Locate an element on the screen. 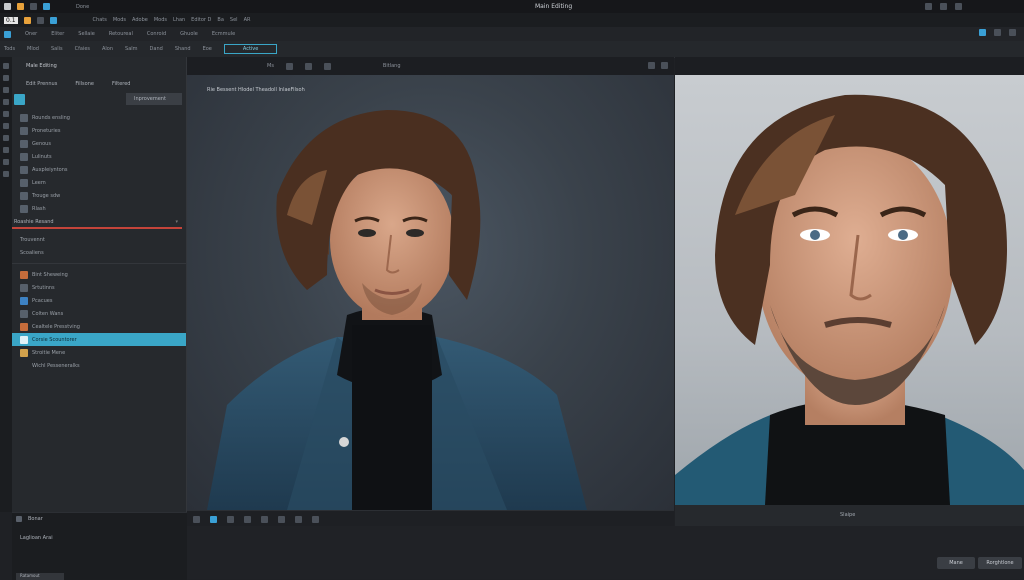 This screenshot has height=580, width=1024. eyedropper-tool-icon is located at coordinates (6, 174).